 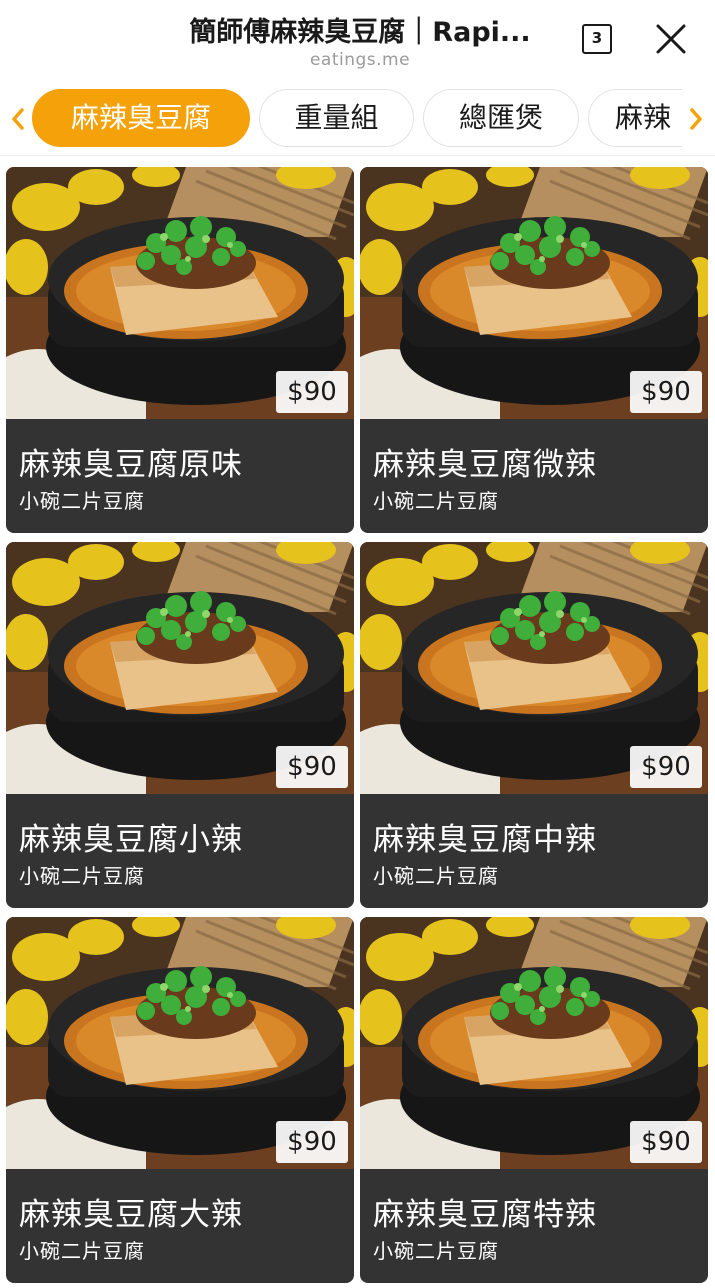 I want to click on category-chip-3: 麻辣, so click(x=635, y=118).